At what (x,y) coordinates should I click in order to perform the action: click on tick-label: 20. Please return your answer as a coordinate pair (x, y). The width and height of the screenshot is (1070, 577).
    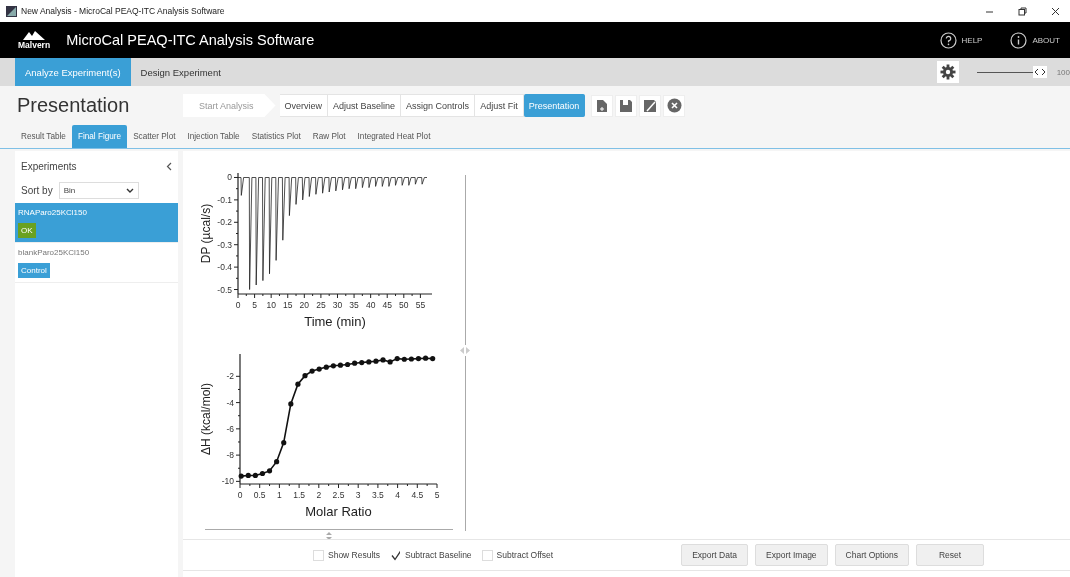
    Looking at the image, I should click on (304, 305).